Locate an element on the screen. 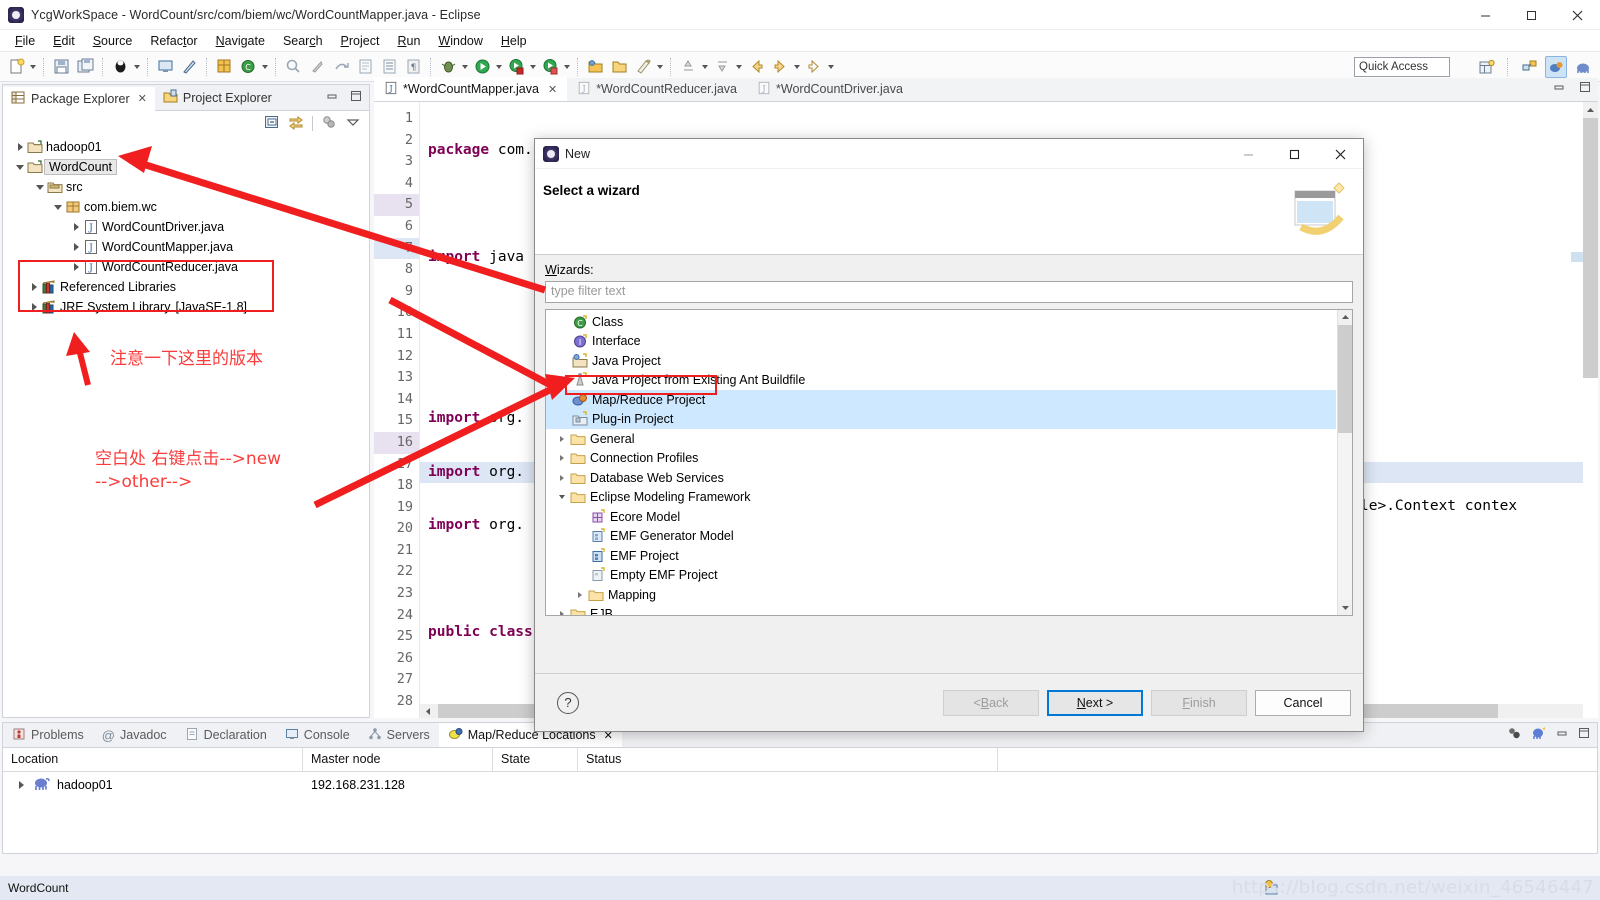  dialog-maximize-button is located at coordinates (1294, 154).